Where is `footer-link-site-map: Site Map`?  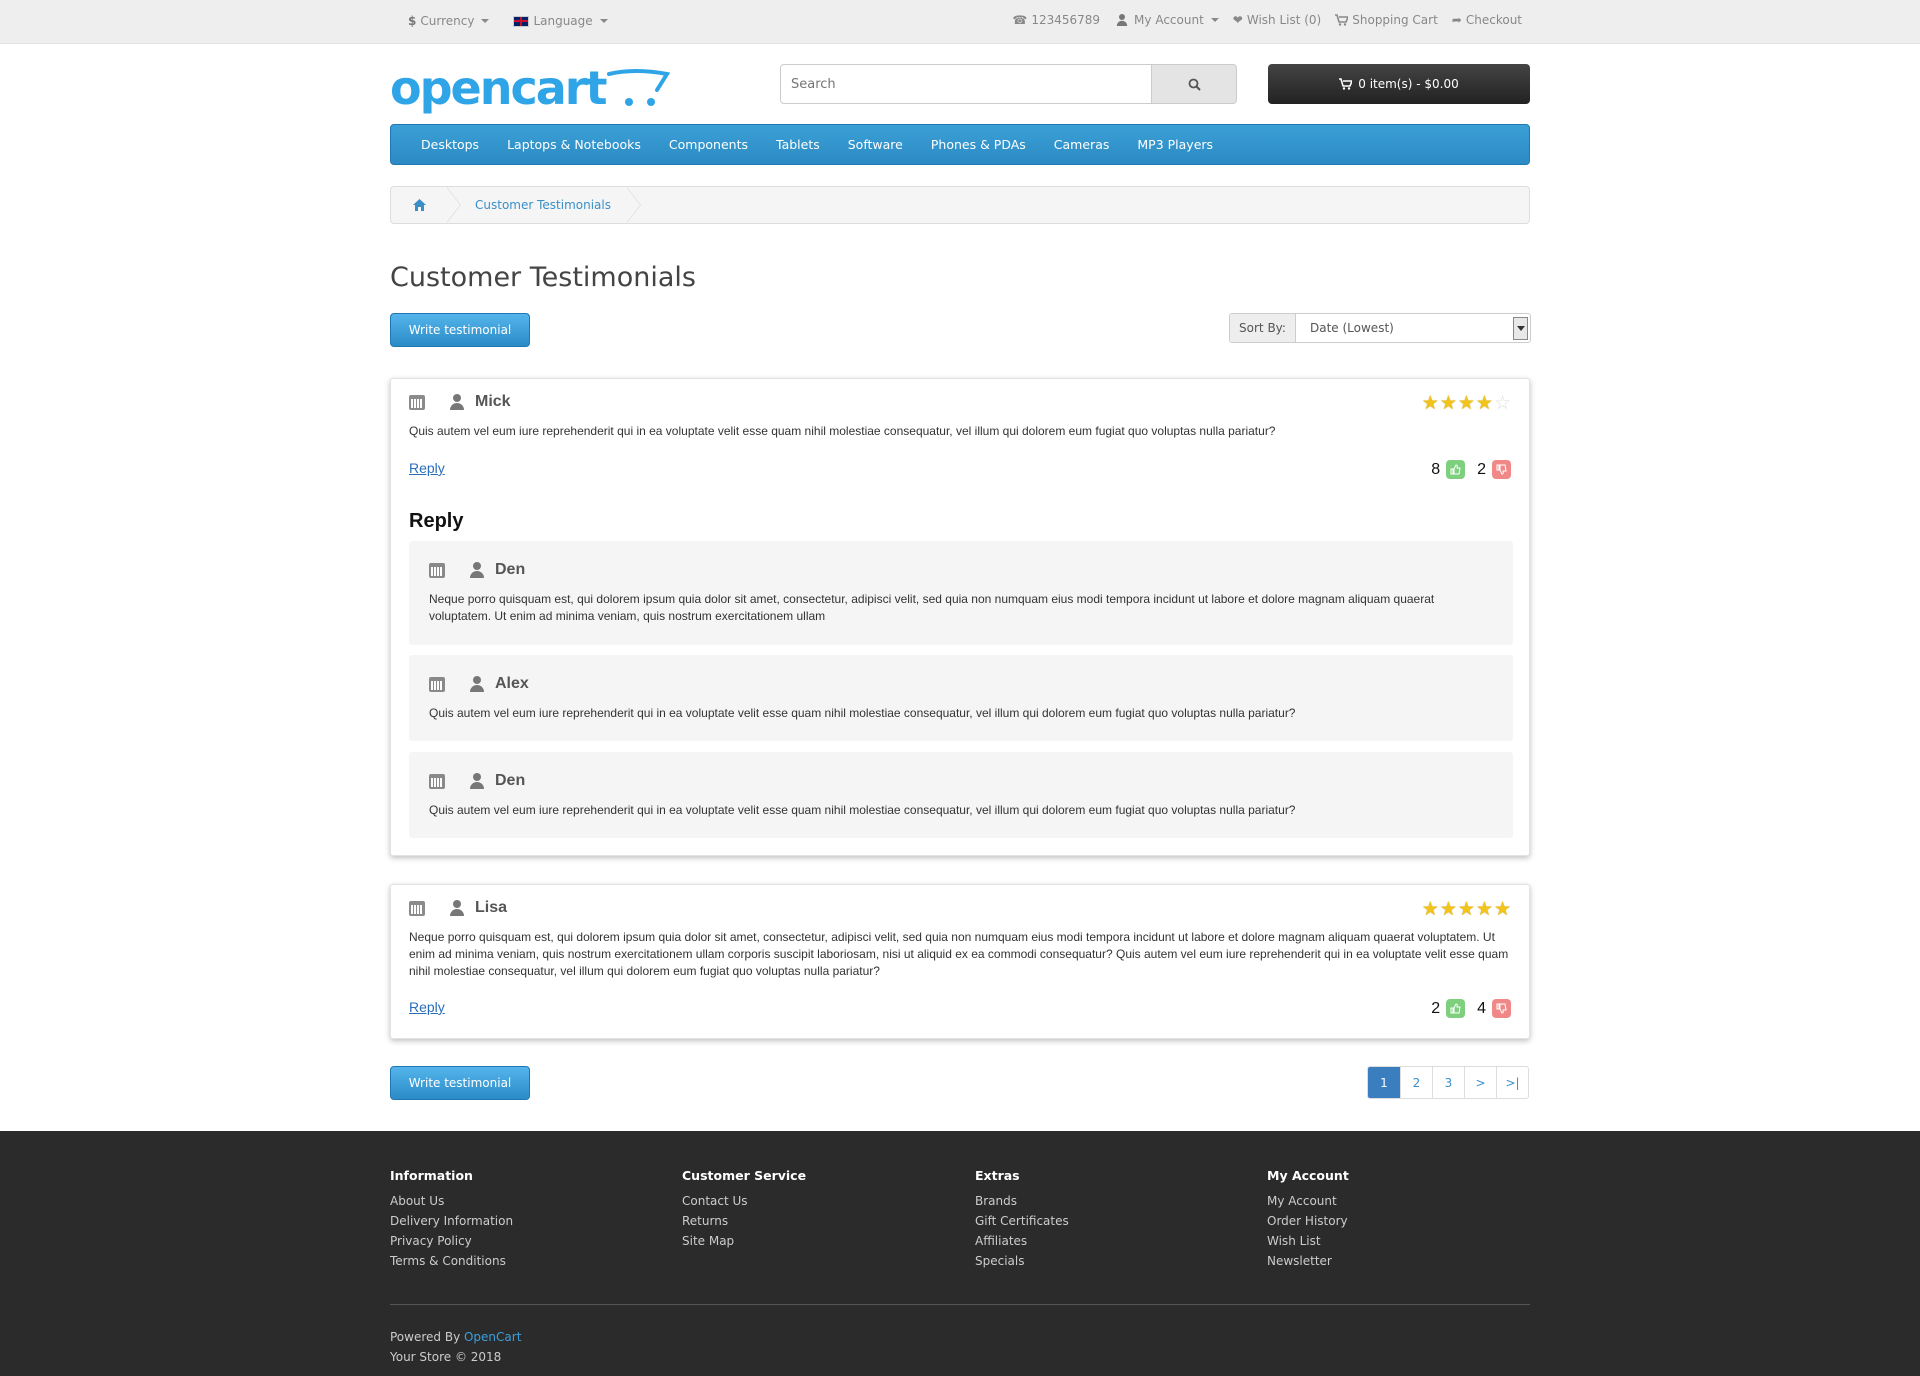
footer-link-site-map: Site Map is located at coordinates (744, 1241).